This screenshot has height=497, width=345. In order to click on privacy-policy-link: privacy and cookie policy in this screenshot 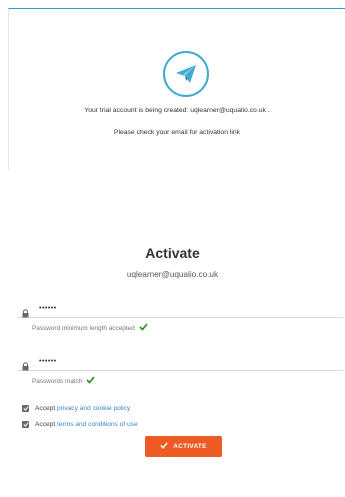, I will do `click(93, 408)`.